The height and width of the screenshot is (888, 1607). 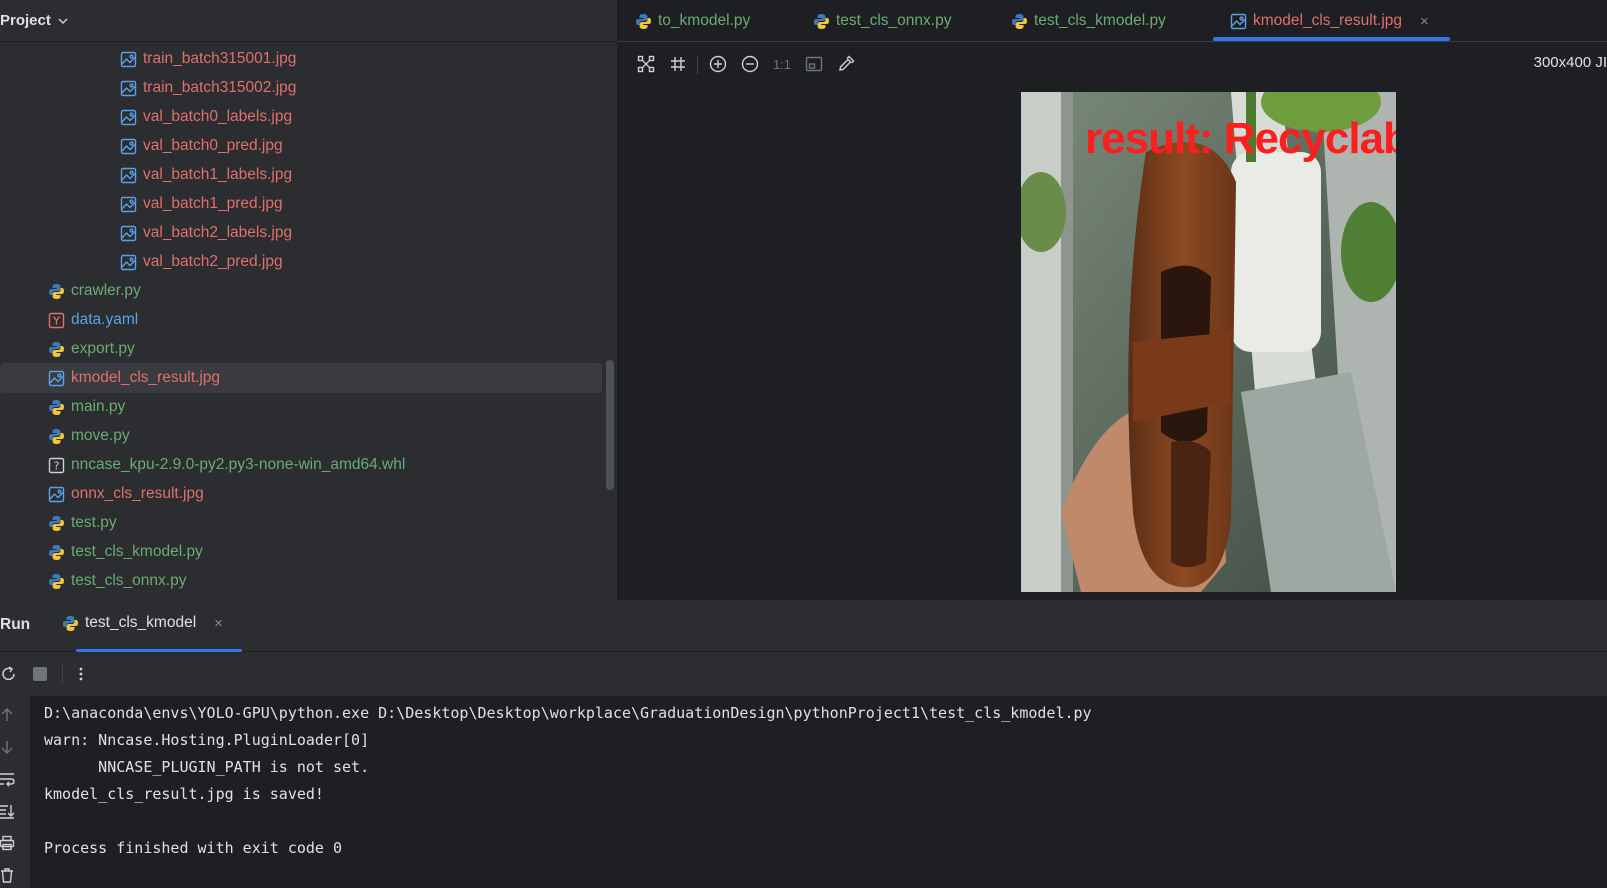 I want to click on tree-item-main: main.py, so click(x=301, y=407).